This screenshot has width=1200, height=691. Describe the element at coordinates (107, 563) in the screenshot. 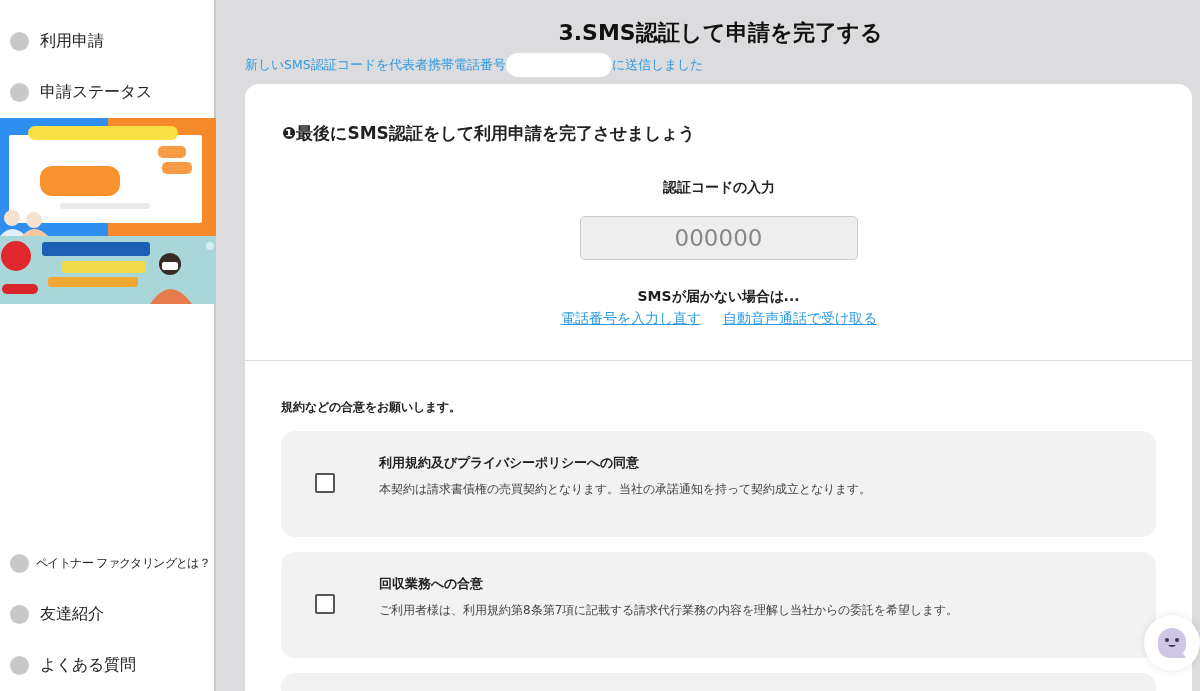

I see `sidebar-item: ペイトナー ファクタリングとは？` at that location.